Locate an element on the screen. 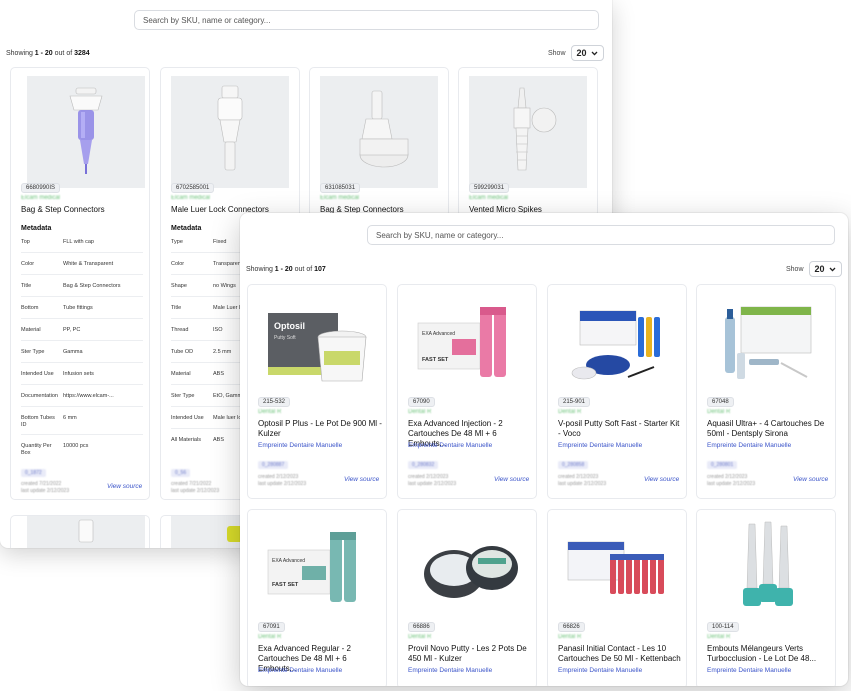  product-card is located at coordinates (80, 531).